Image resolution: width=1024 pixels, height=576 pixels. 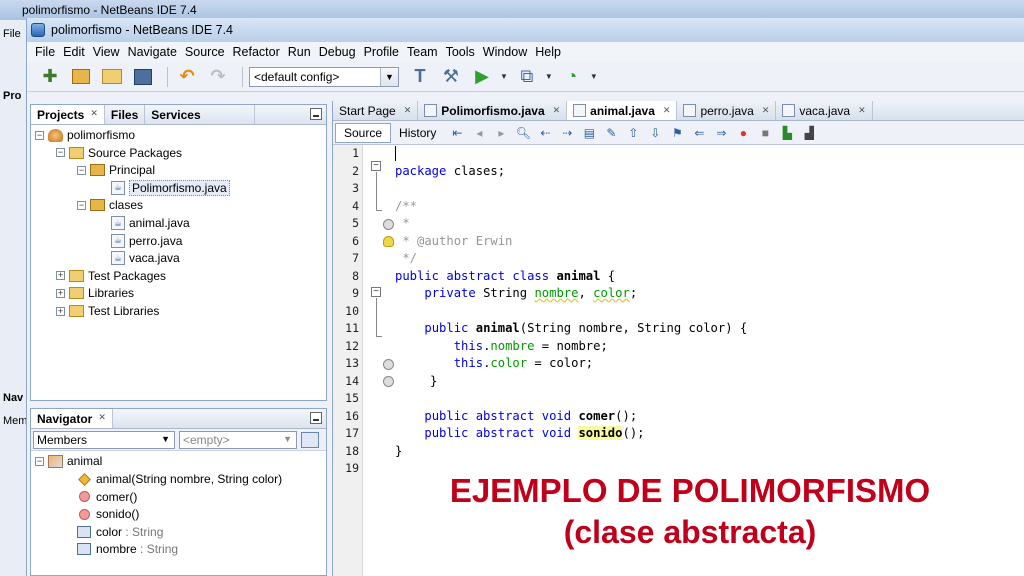 I want to click on shift-left-icon: ⇐, so click(x=699, y=133).